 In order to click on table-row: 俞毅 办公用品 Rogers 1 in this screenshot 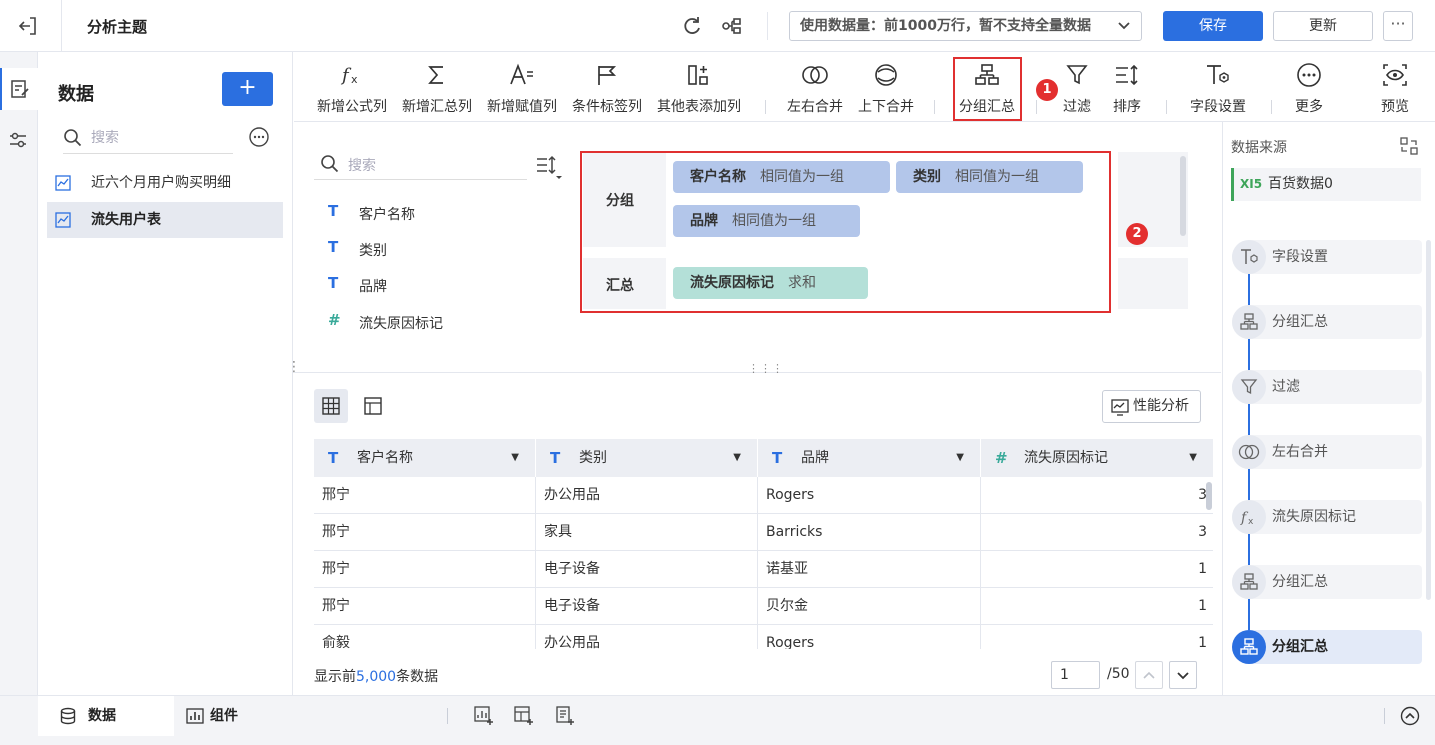, I will do `click(763, 637)`.